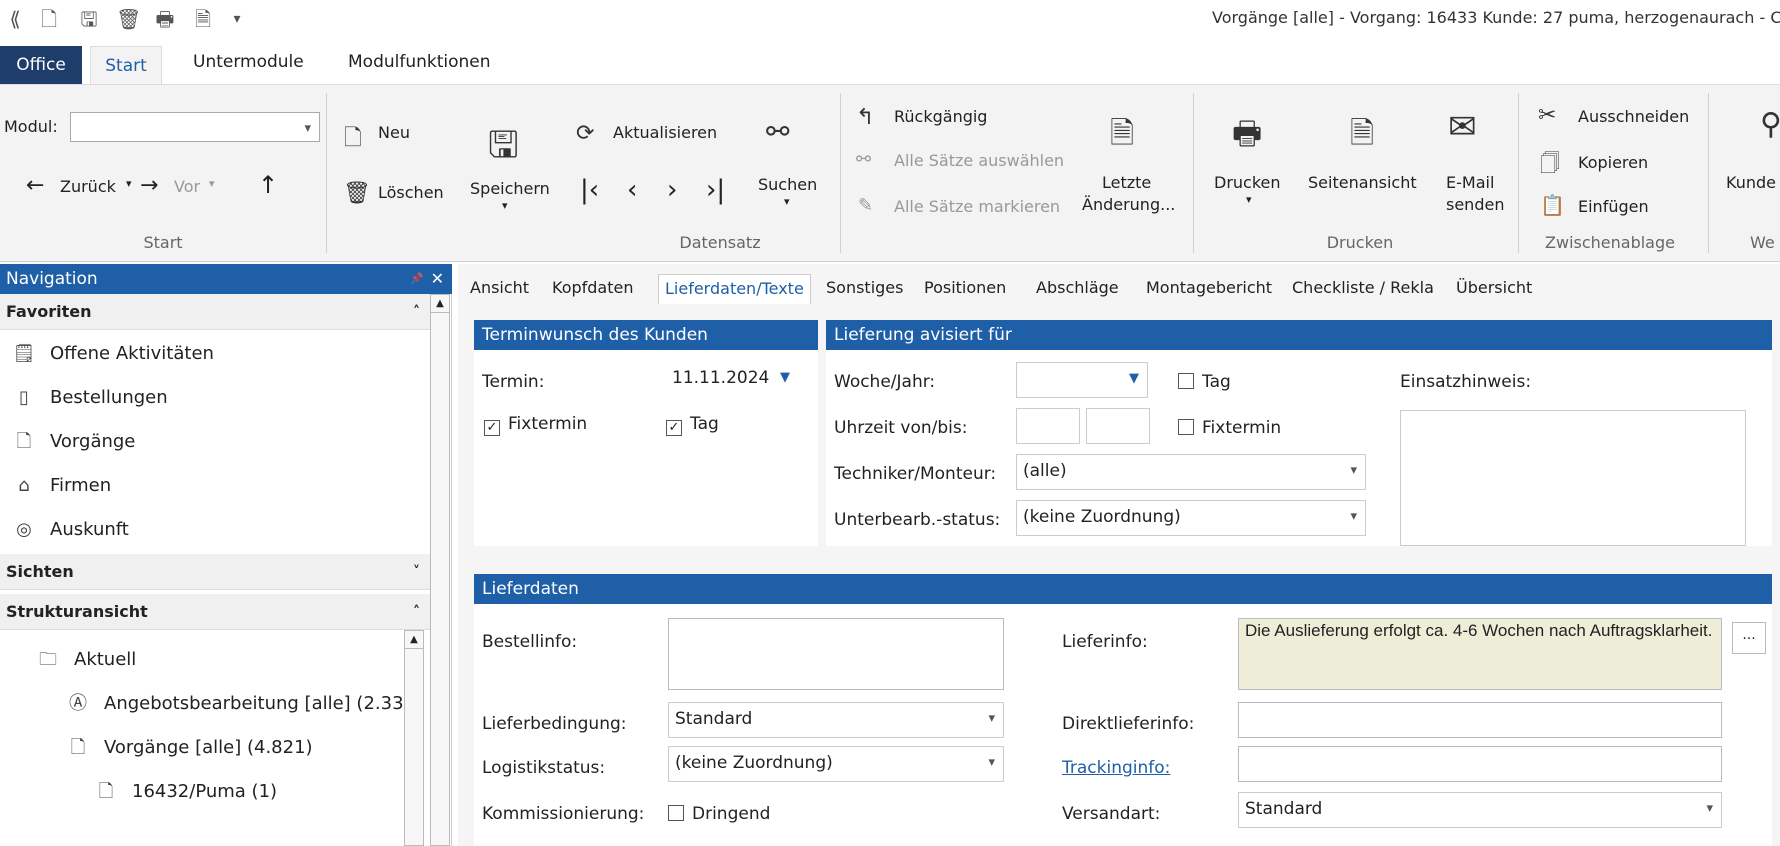  Describe the element at coordinates (1247, 138) in the screenshot. I see `print-large-icon: 🖶` at that location.